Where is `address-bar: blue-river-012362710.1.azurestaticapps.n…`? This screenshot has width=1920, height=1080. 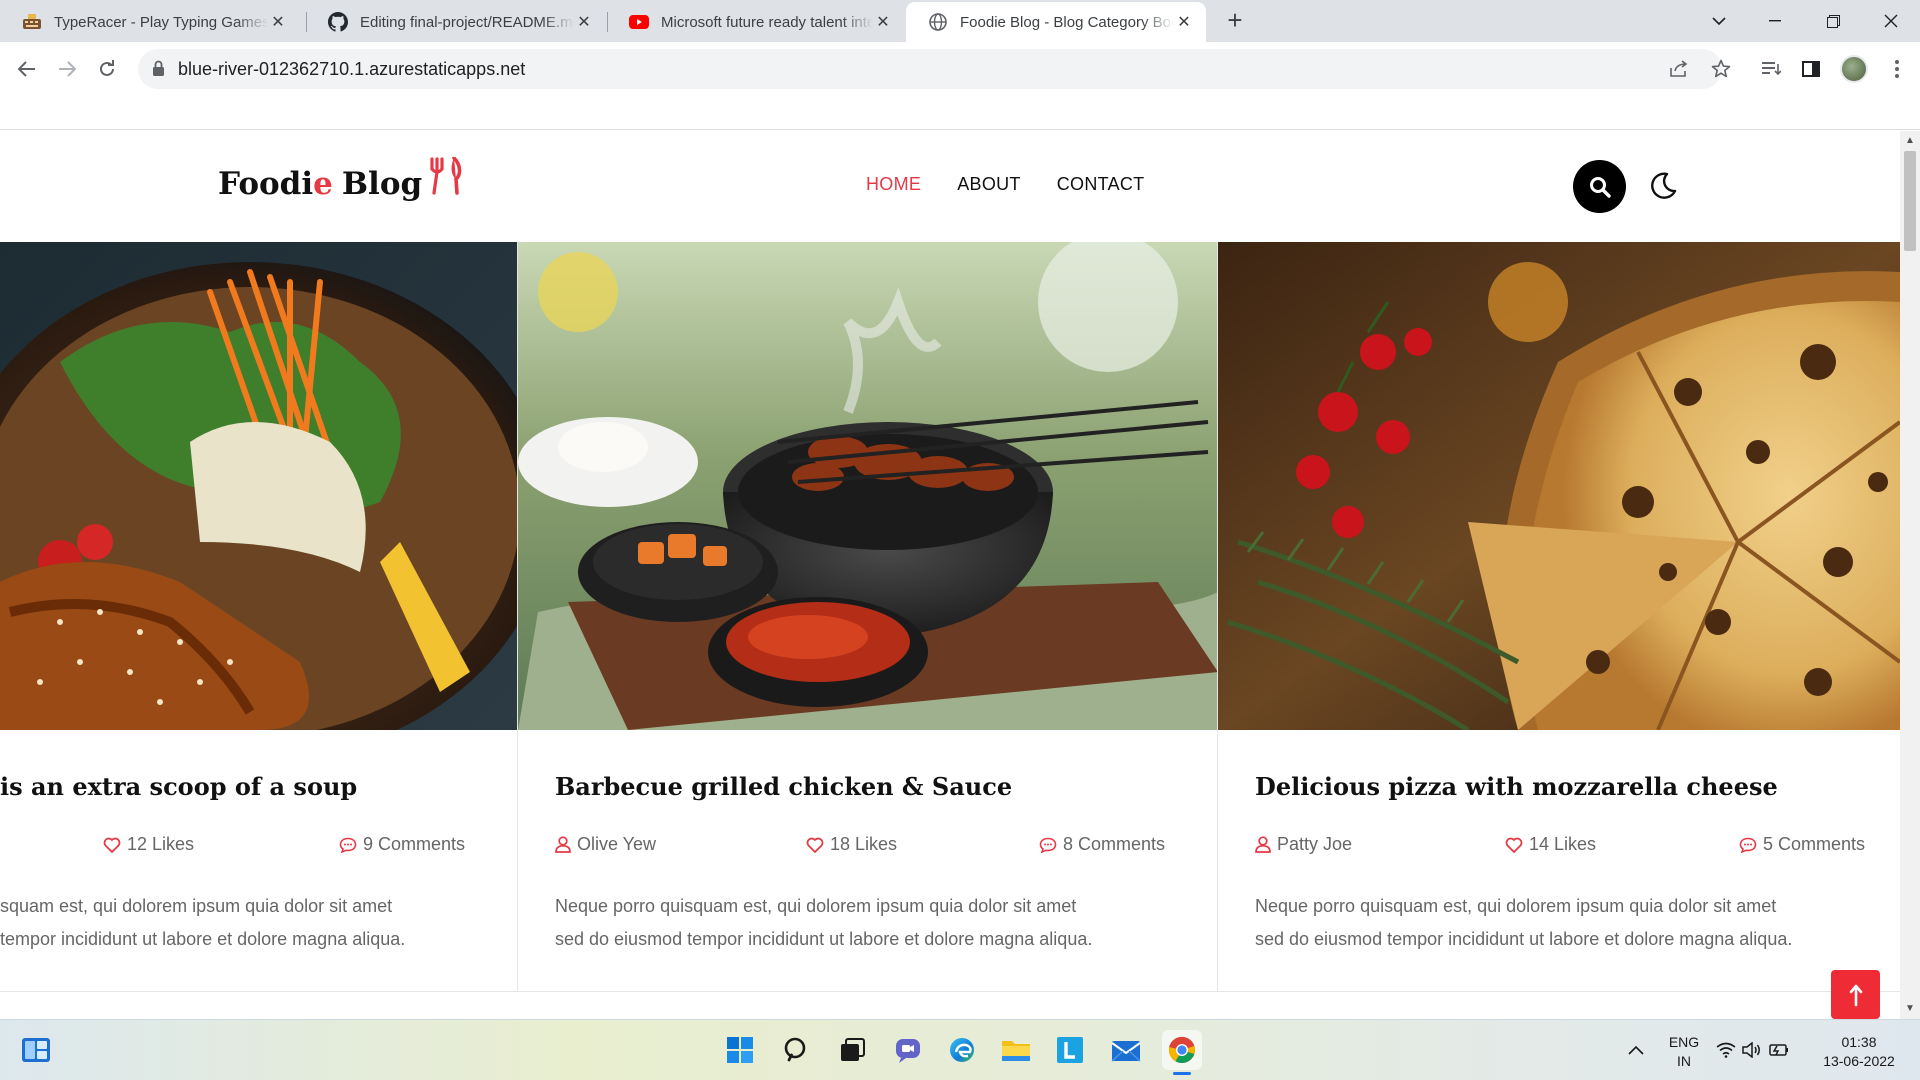 address-bar: blue-river-012362710.1.azurestaticapps.n… is located at coordinates (934, 69).